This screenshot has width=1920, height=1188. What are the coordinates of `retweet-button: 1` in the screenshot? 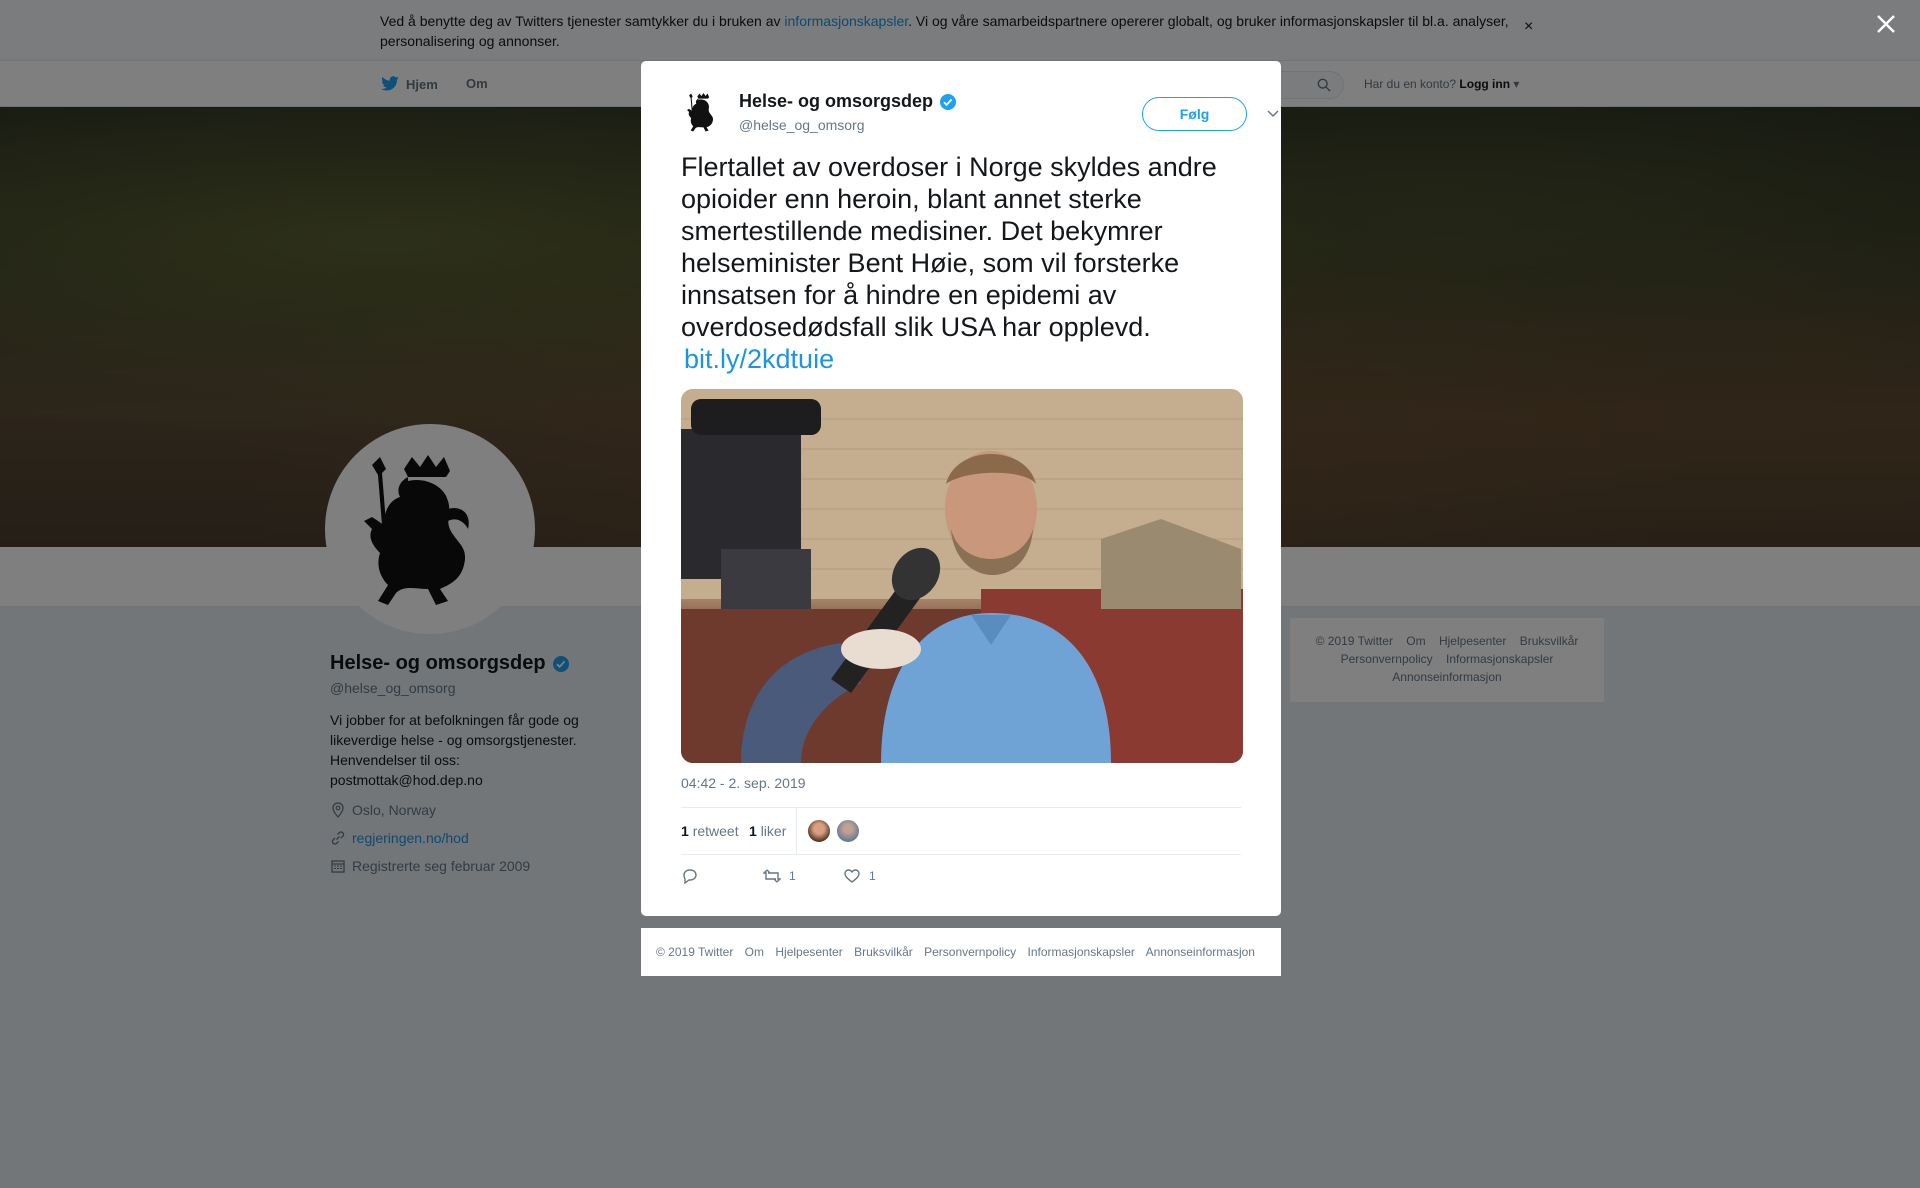 It's located at (779, 876).